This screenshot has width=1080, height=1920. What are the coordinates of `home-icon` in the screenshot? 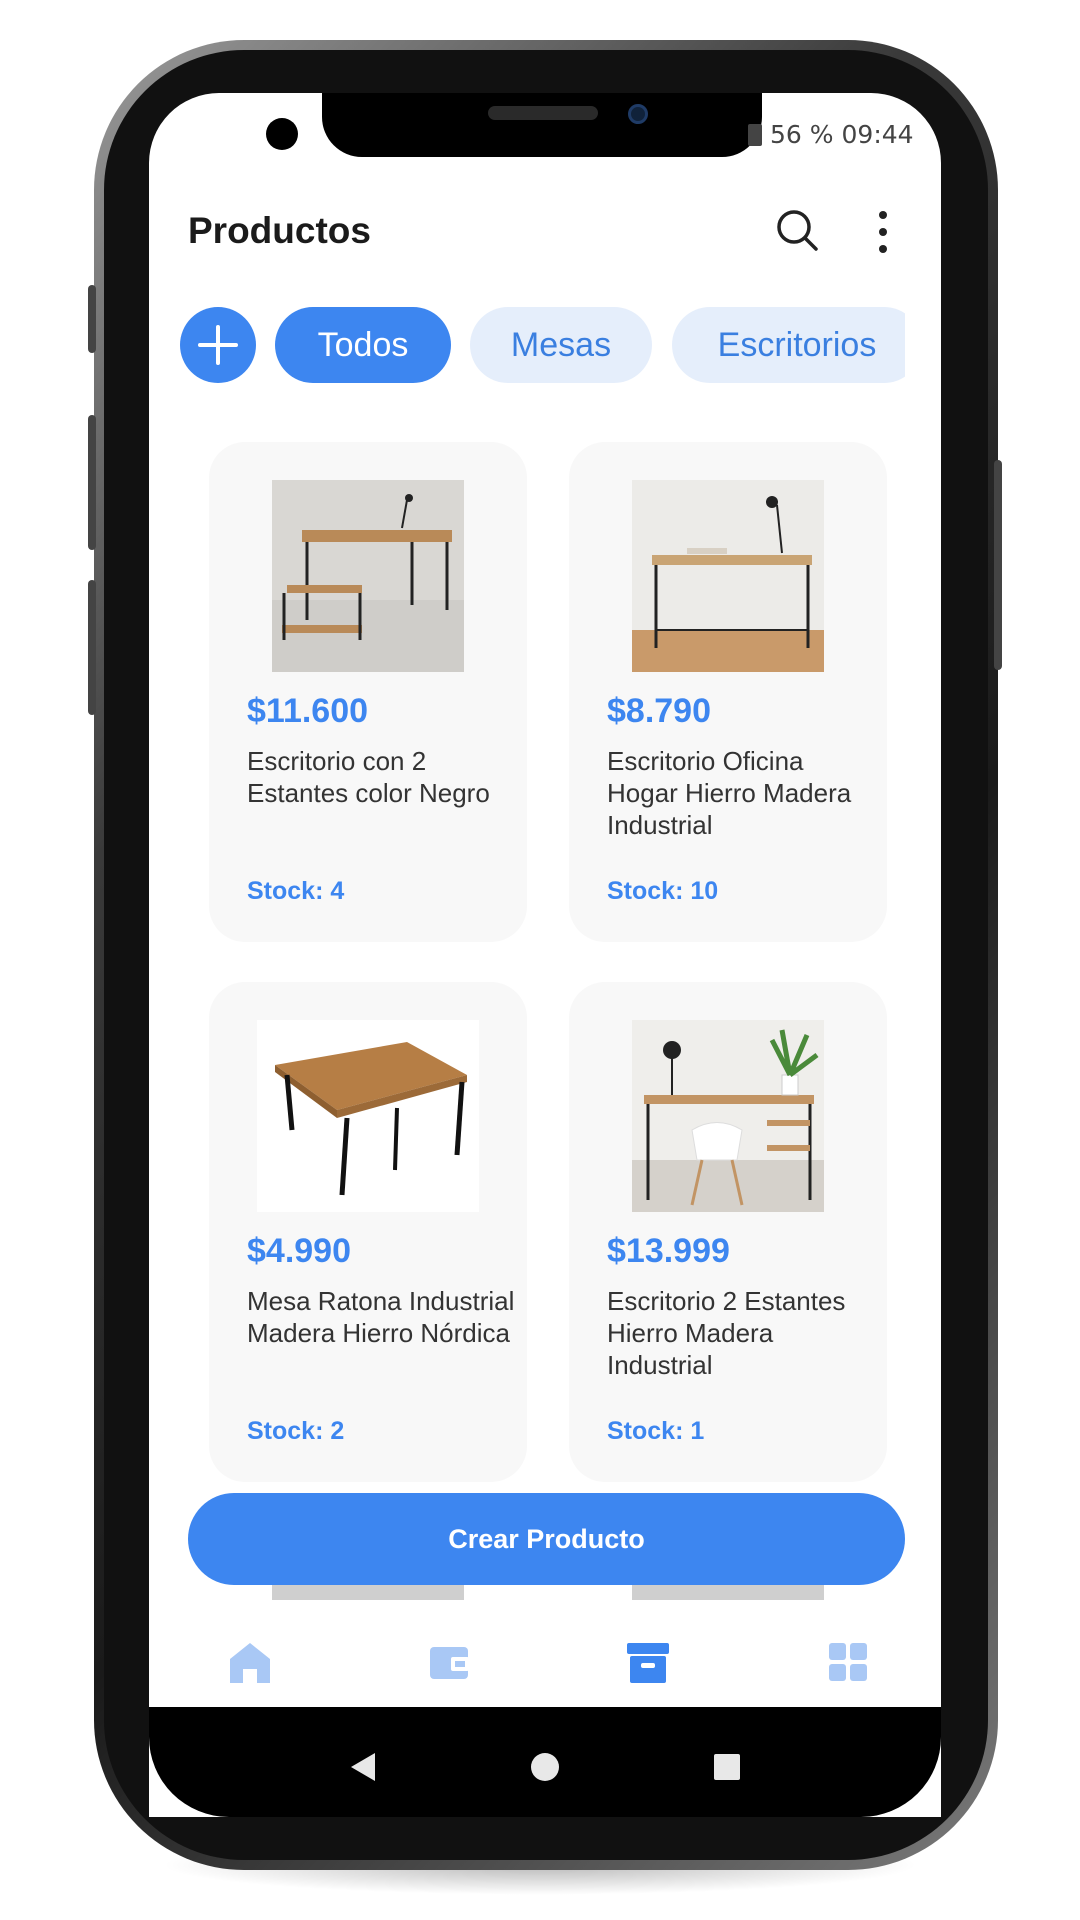 It's located at (250, 1662).